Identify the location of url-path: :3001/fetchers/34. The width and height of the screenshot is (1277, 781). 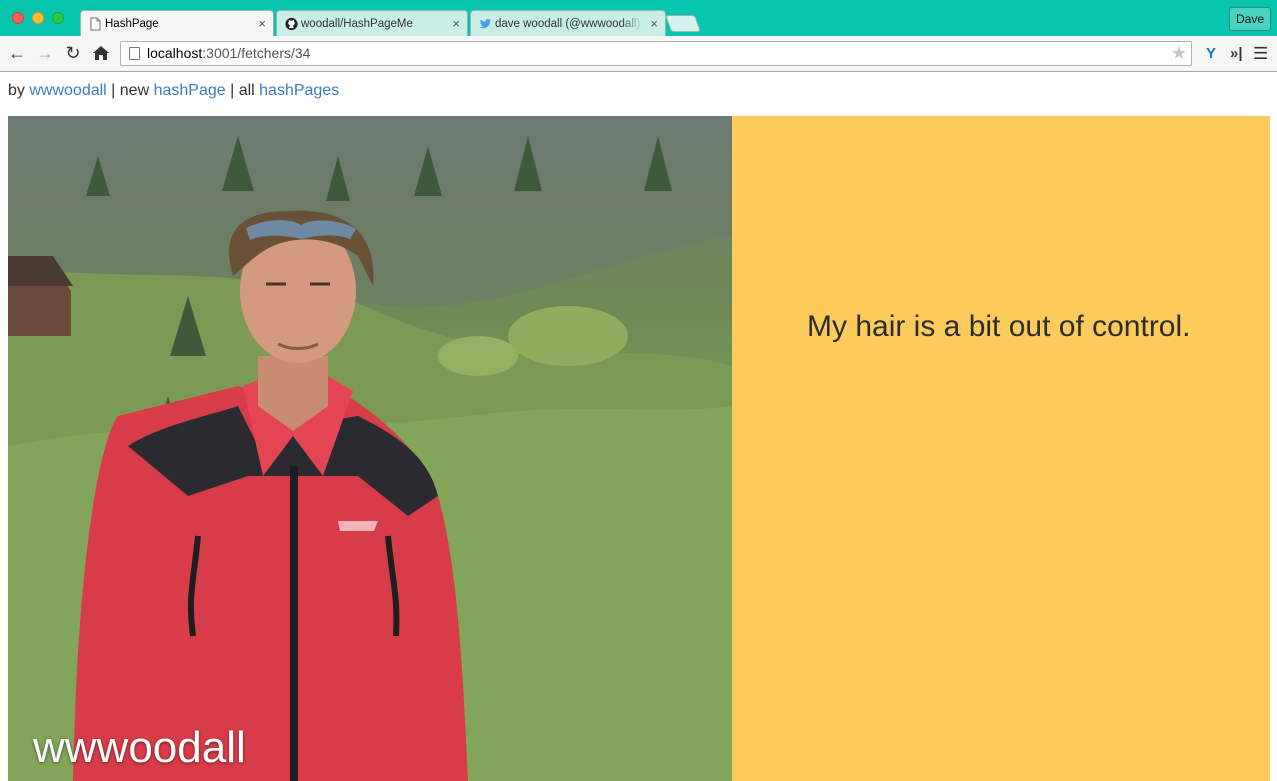
(256, 53).